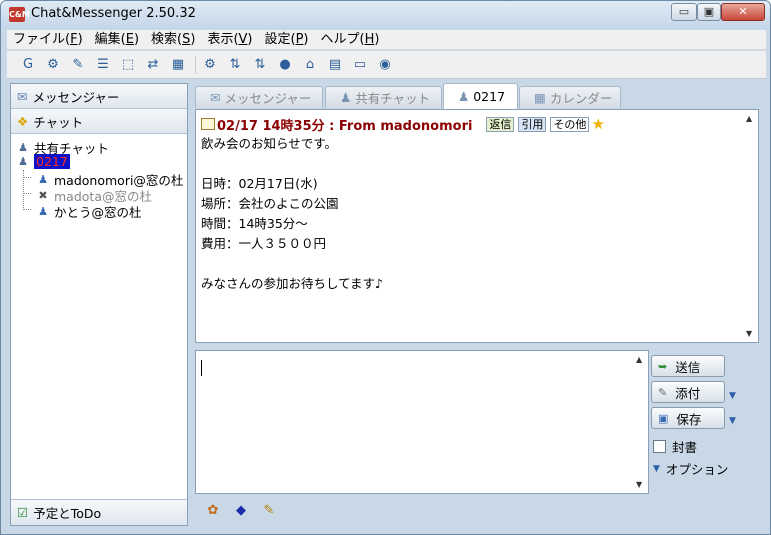 The height and width of the screenshot is (535, 771). I want to click on save-label: 保存, so click(689, 419).